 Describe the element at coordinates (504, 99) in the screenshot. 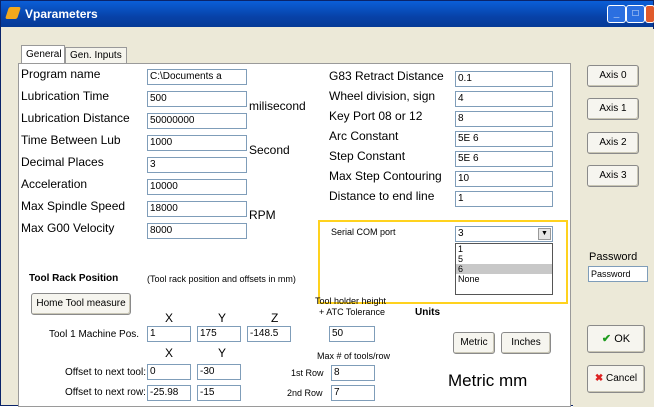

I see `wheel-division-field: 4` at that location.